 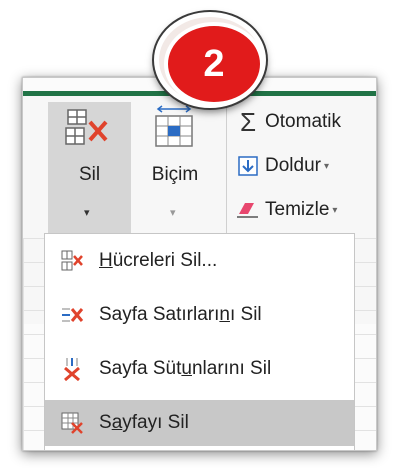 I want to click on delete-button: Sil ▾, so click(x=89, y=171).